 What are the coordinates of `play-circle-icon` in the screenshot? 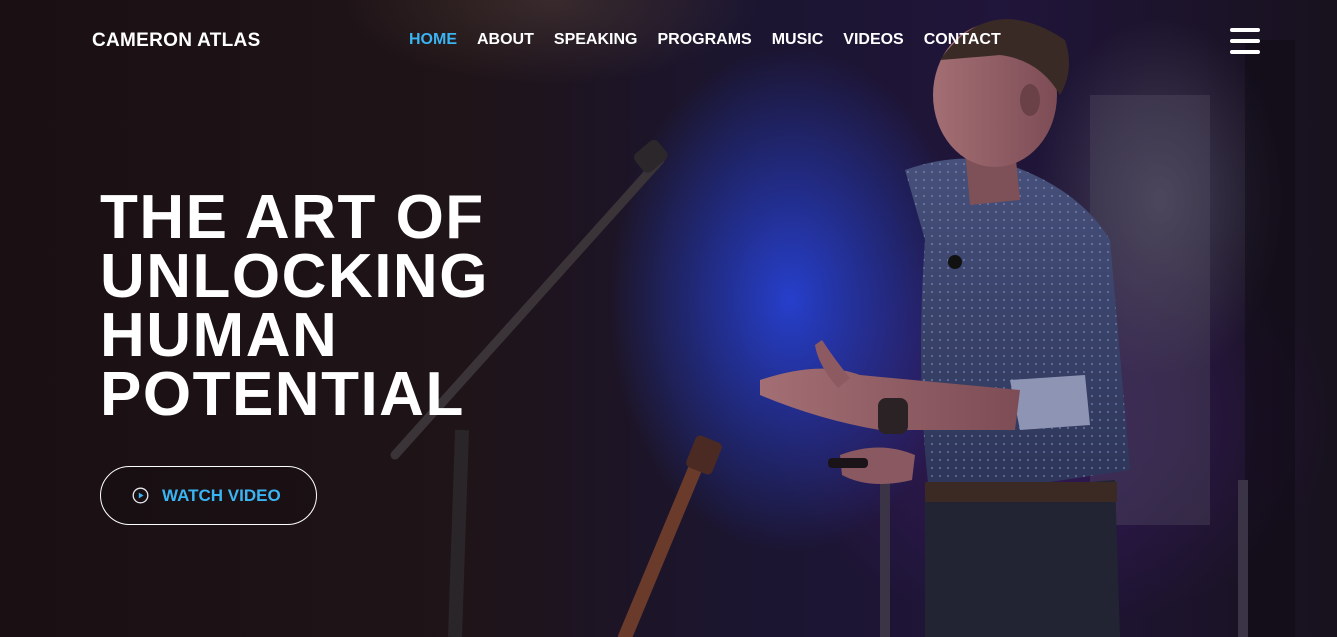 It's located at (140, 495).